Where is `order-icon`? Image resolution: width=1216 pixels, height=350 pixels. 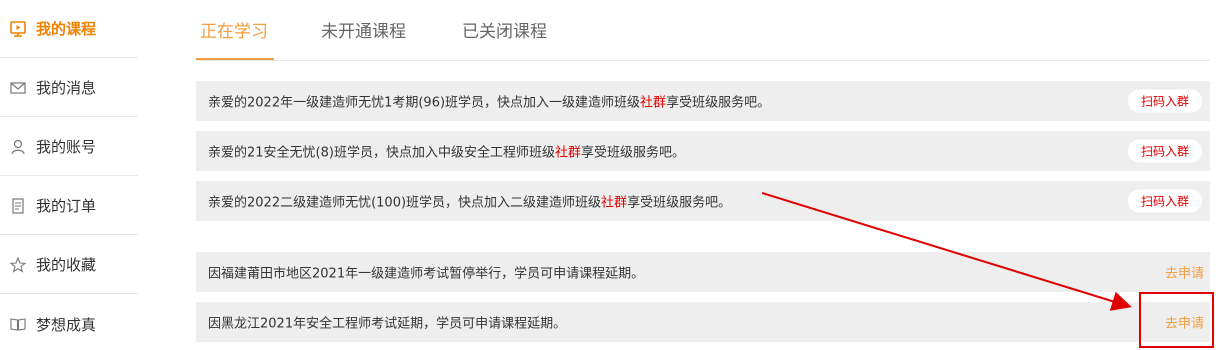 order-icon is located at coordinates (18, 206).